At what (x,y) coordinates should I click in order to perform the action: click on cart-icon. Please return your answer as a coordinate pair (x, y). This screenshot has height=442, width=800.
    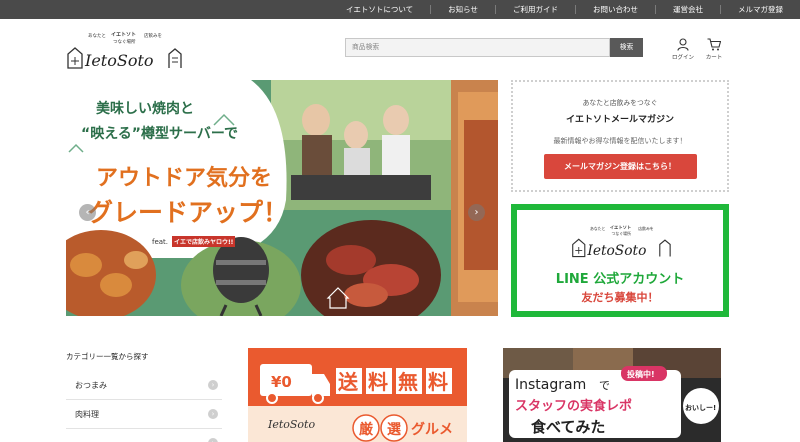
    Looking at the image, I should click on (714, 44).